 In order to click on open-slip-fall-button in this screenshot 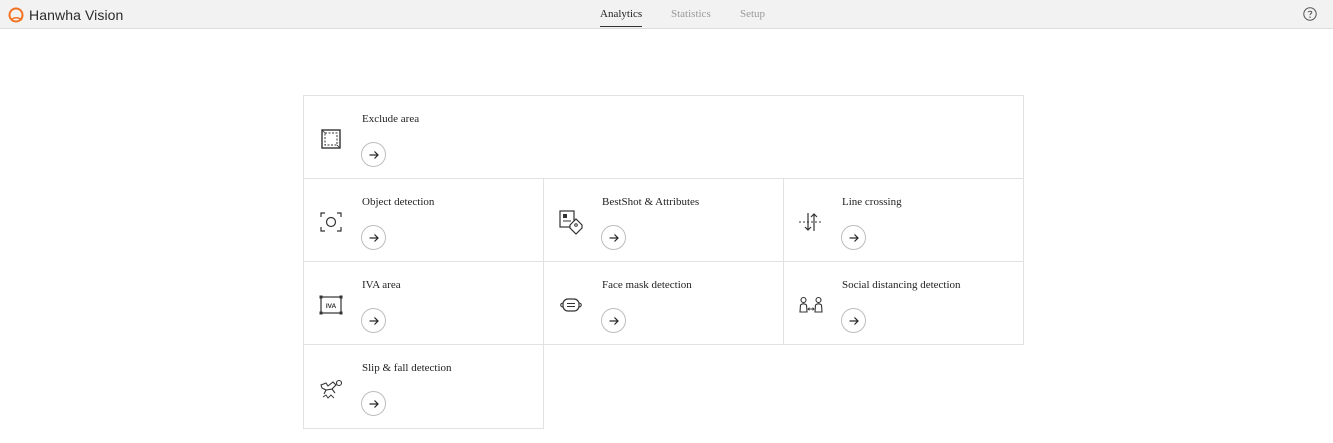, I will do `click(373, 403)`.